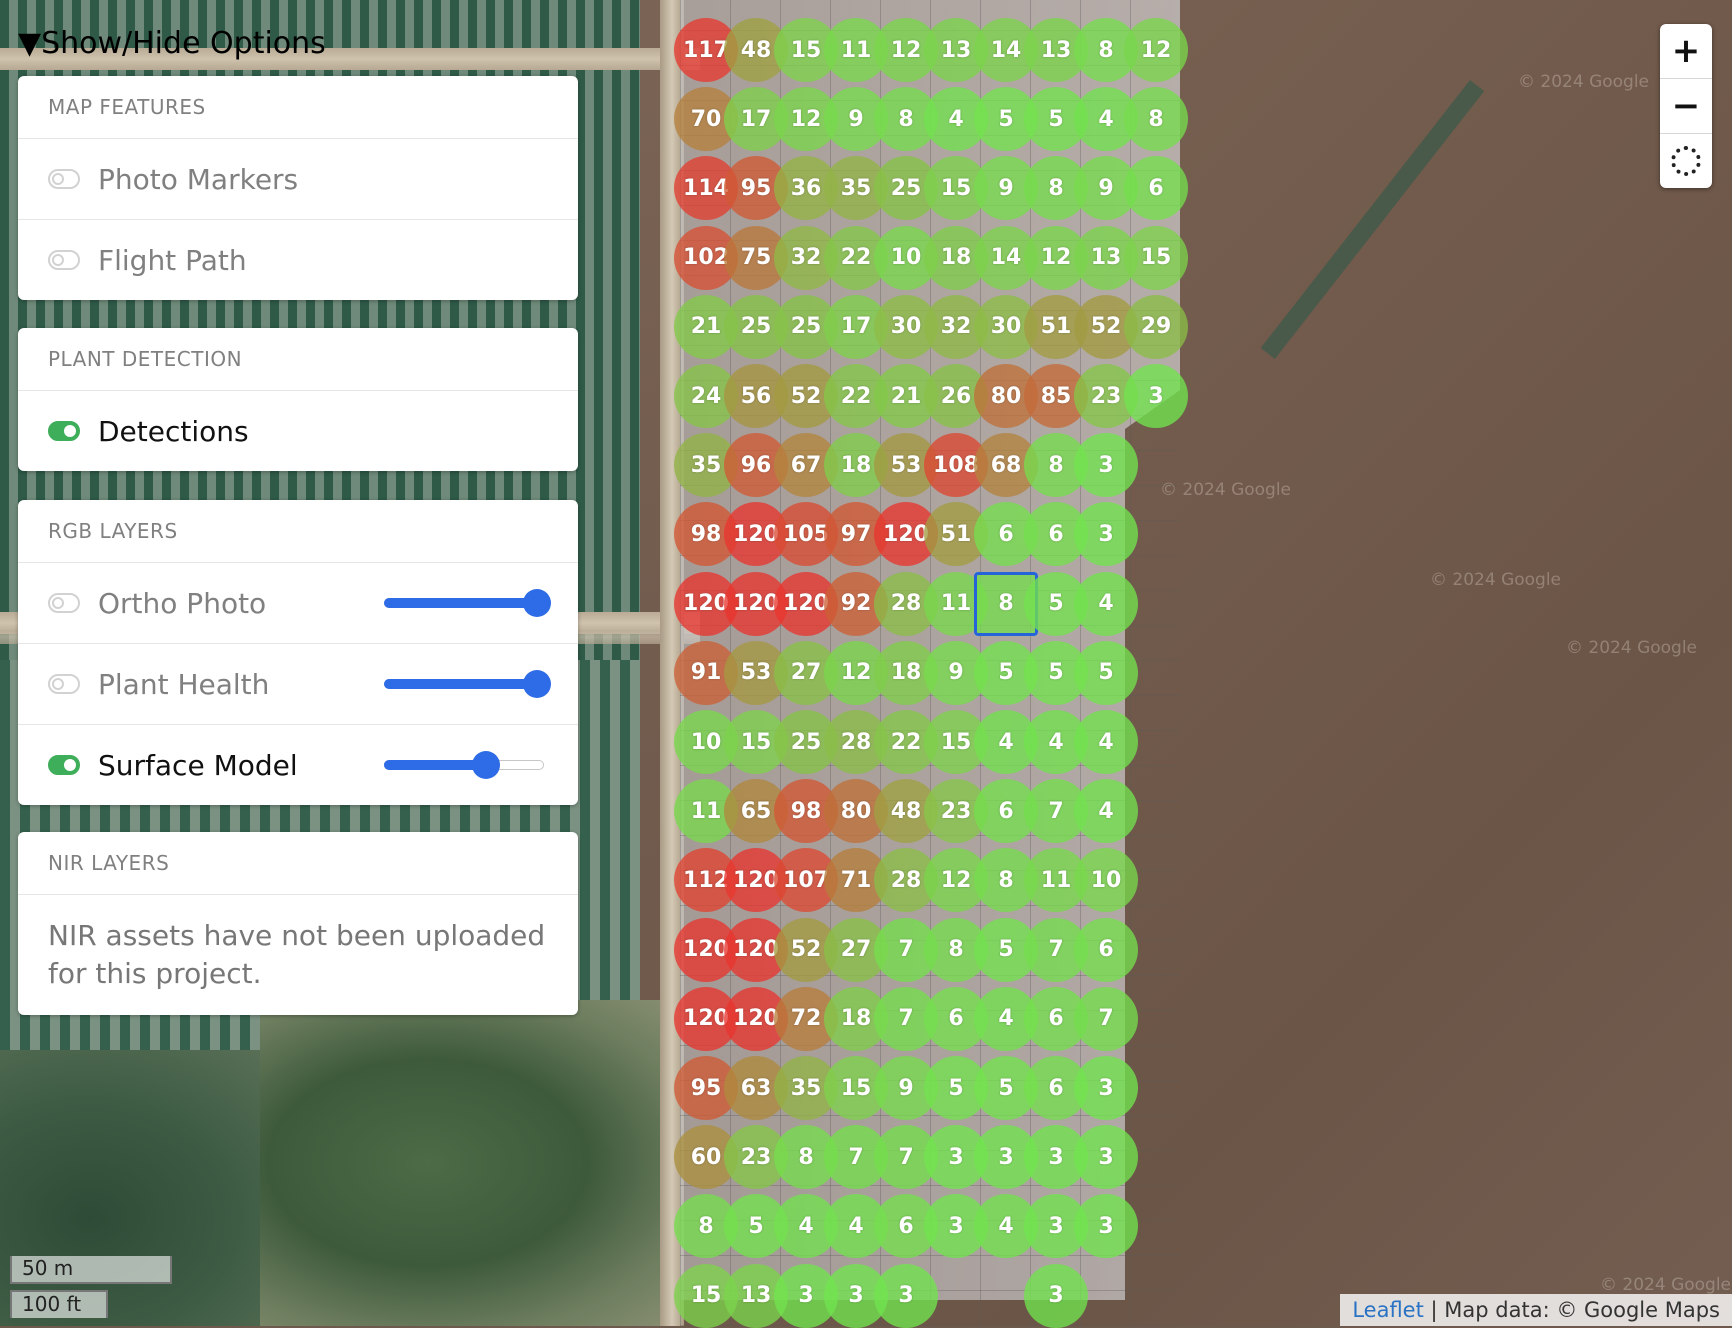  I want to click on scale-bar-metric: 50 m, so click(91, 1270).